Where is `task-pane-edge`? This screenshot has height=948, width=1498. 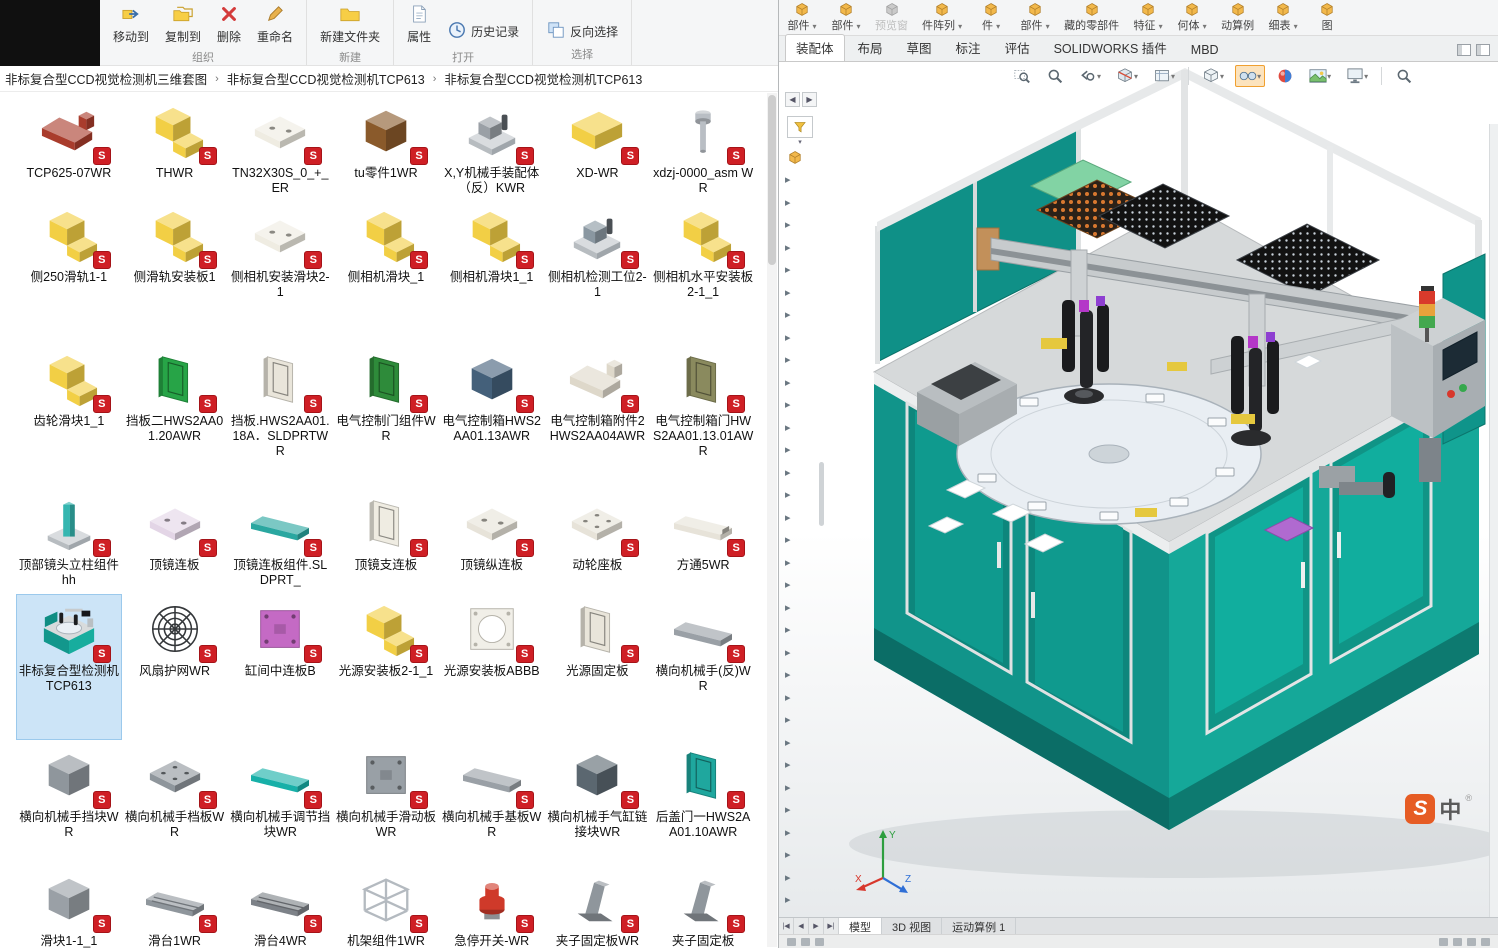
task-pane-edge is located at coordinates (1493, 520).